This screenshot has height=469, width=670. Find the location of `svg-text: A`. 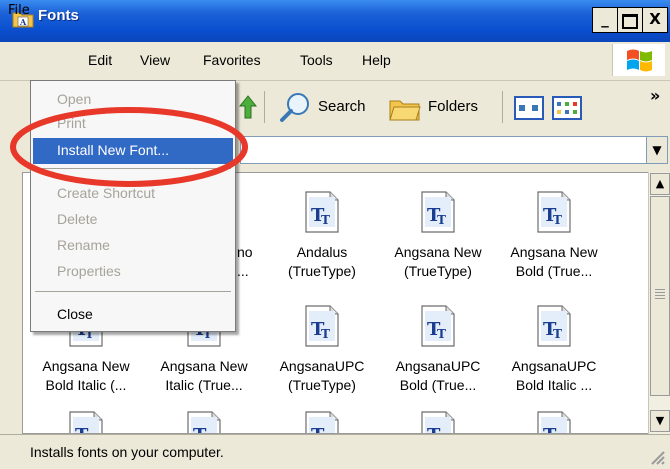

svg-text: A is located at coordinates (23, 22).